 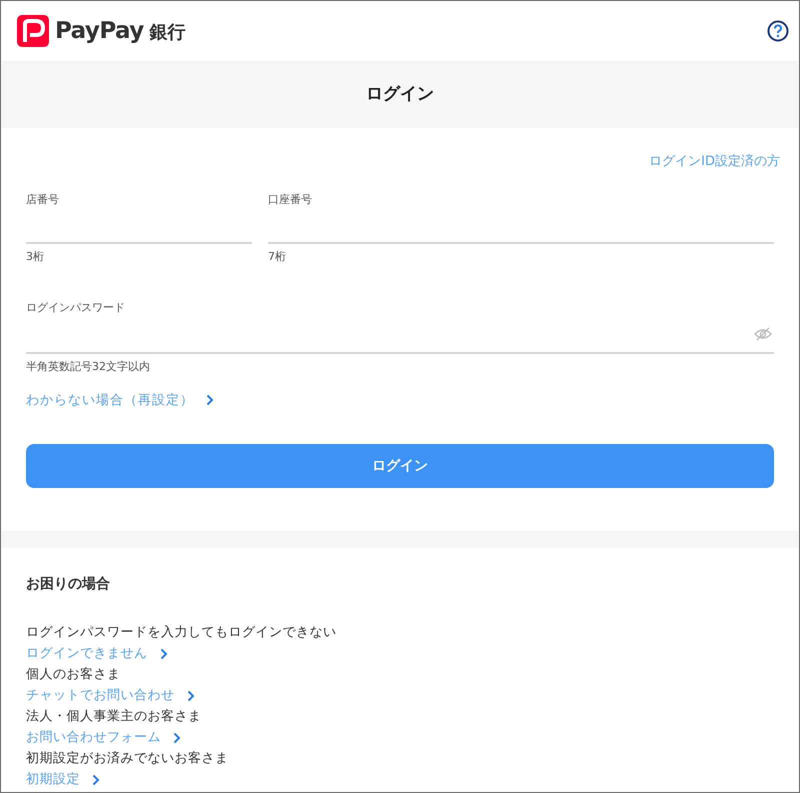 What do you see at coordinates (68, 584) in the screenshot?
I see `help-title: お困りの場合` at bounding box center [68, 584].